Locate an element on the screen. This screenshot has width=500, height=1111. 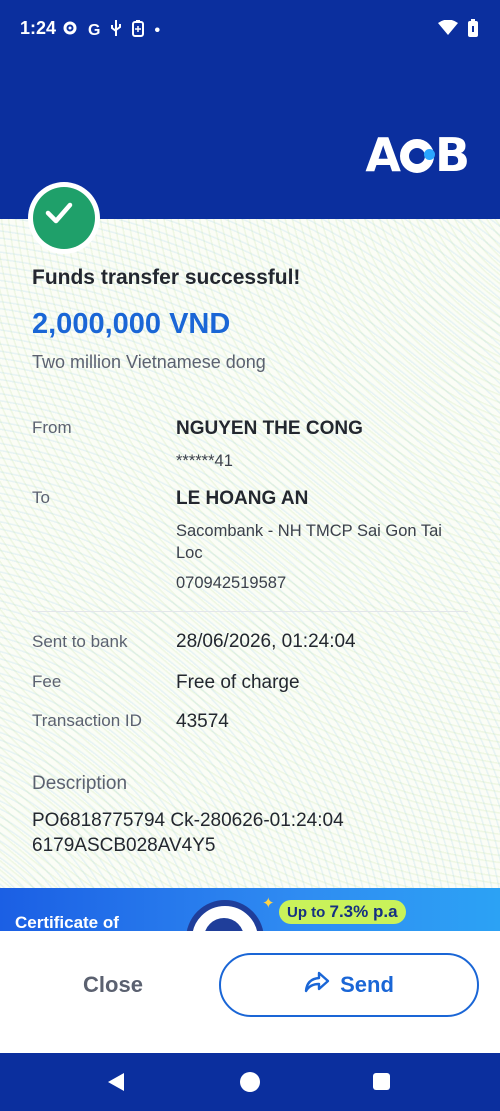
usb-icon is located at coordinates (116, 31).